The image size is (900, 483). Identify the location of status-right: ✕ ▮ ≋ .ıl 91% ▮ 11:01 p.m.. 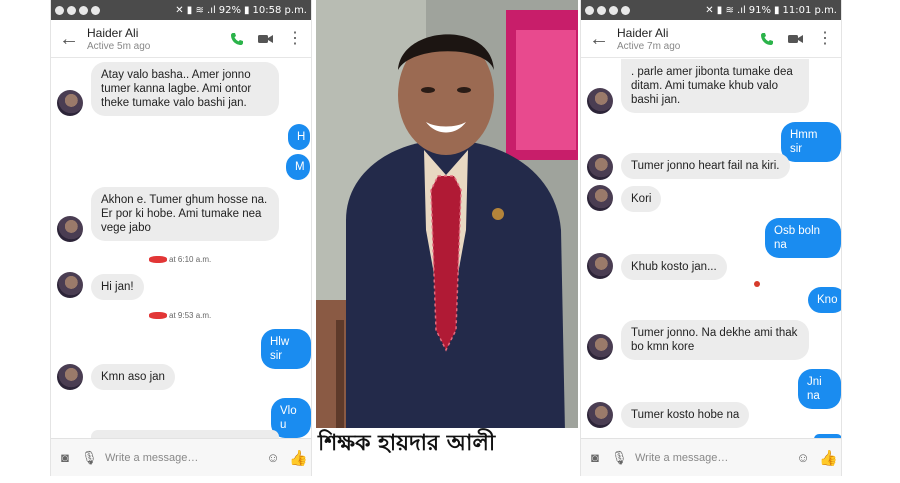
(771, 10).